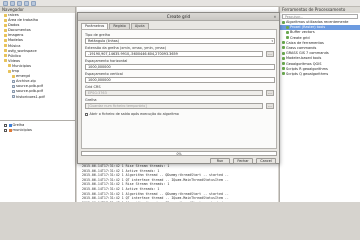  What do you see at coordinates (300, 37) in the screenshot?
I see `toolbox-item-label: Create grid` at bounding box center [300, 37].